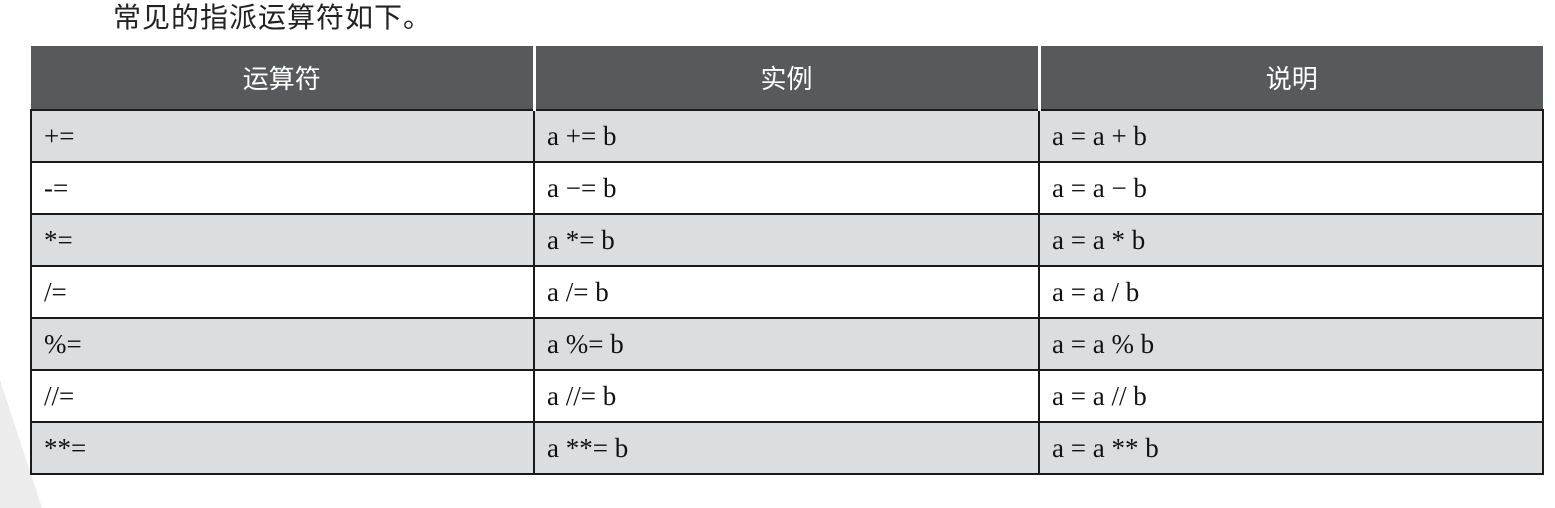 The width and height of the screenshot is (1555, 508). What do you see at coordinates (1291, 396) in the screenshot?
I see `meaning-cell: a = a // b` at bounding box center [1291, 396].